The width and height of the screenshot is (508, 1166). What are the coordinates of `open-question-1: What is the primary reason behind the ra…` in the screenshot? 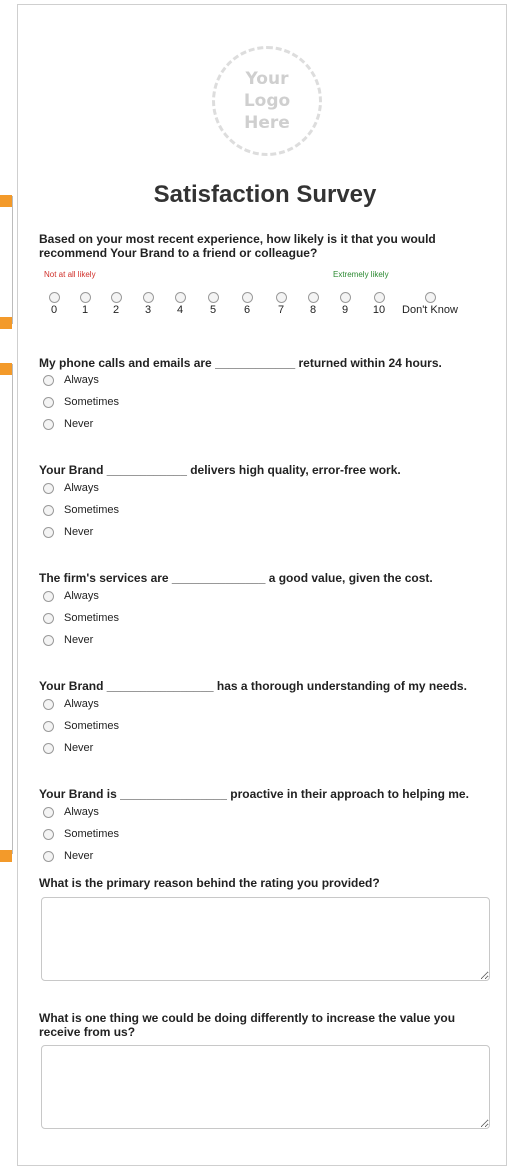 It's located at (209, 883).